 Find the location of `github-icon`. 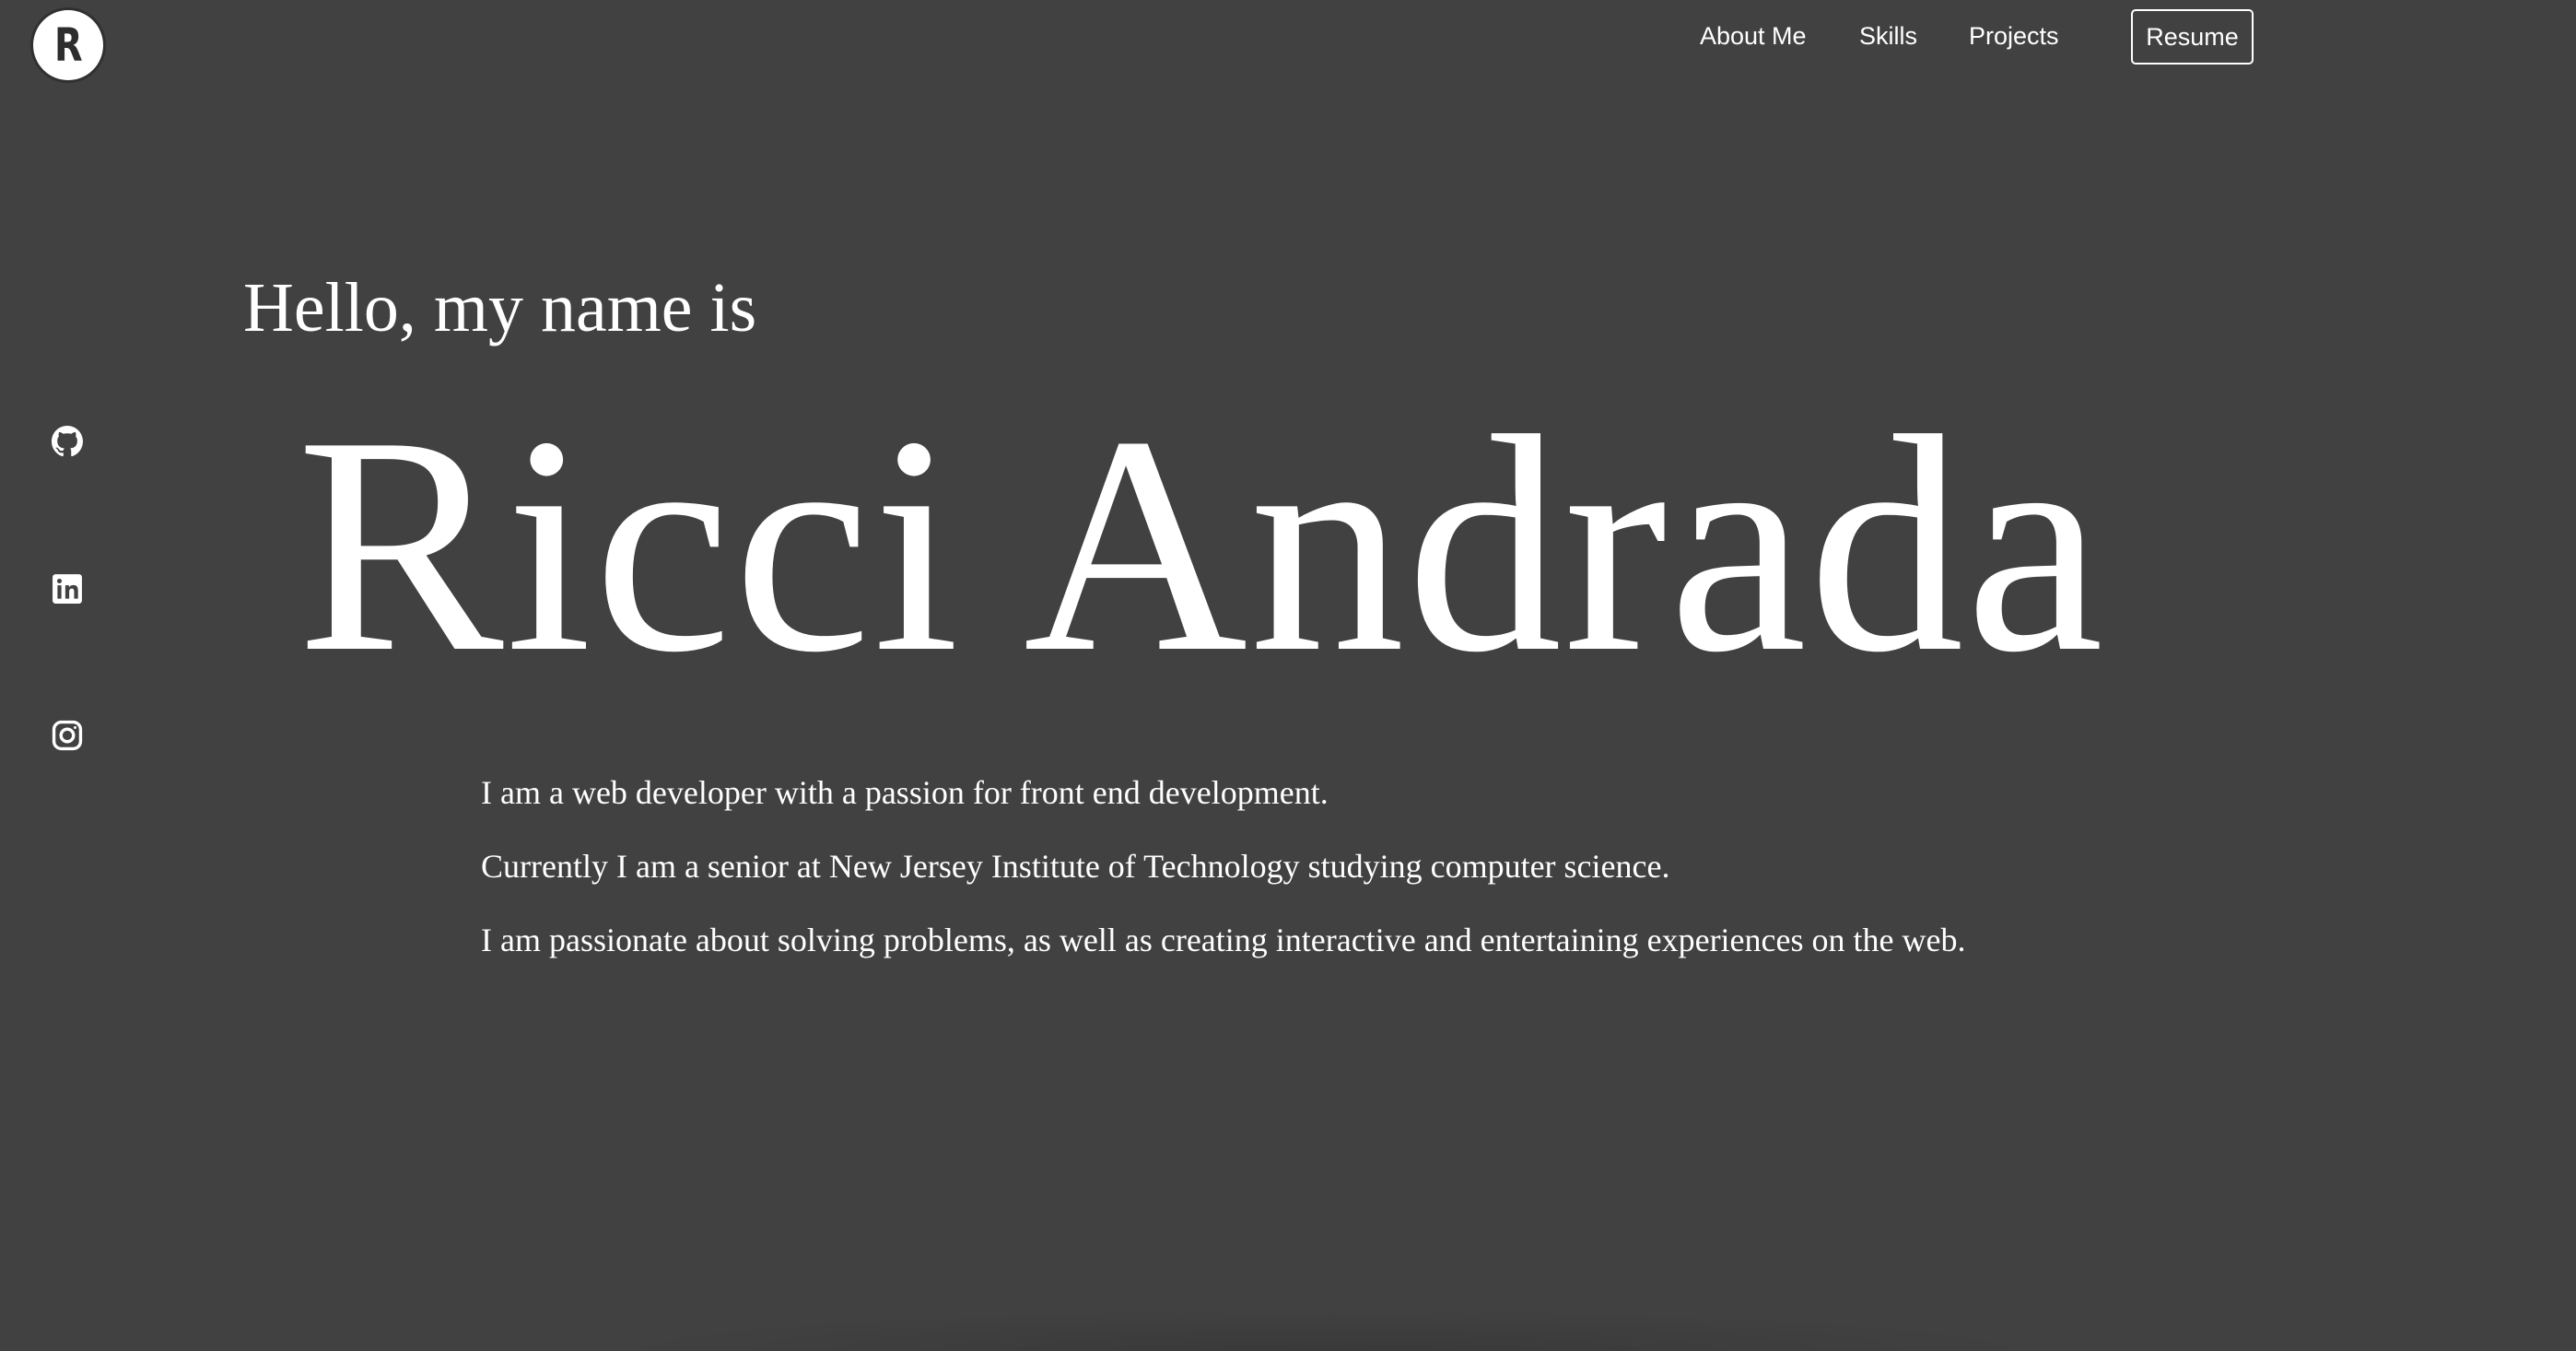

github-icon is located at coordinates (67, 441).